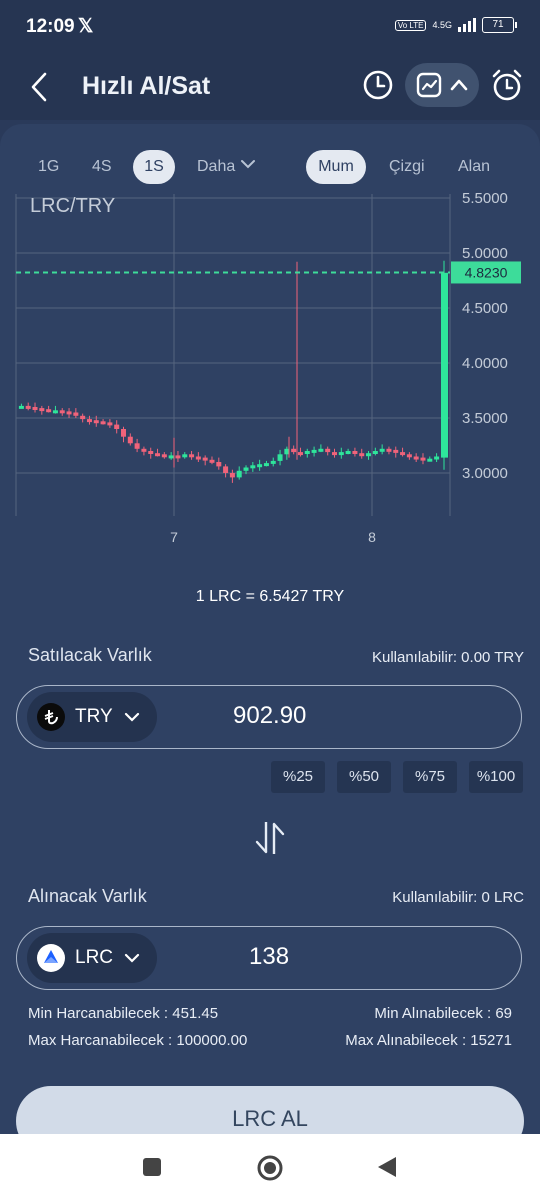 The height and width of the screenshot is (1200, 540). Describe the element at coordinates (443, 1013) in the screenshot. I see `min-receive: Min Alınabilecek : 69` at that location.